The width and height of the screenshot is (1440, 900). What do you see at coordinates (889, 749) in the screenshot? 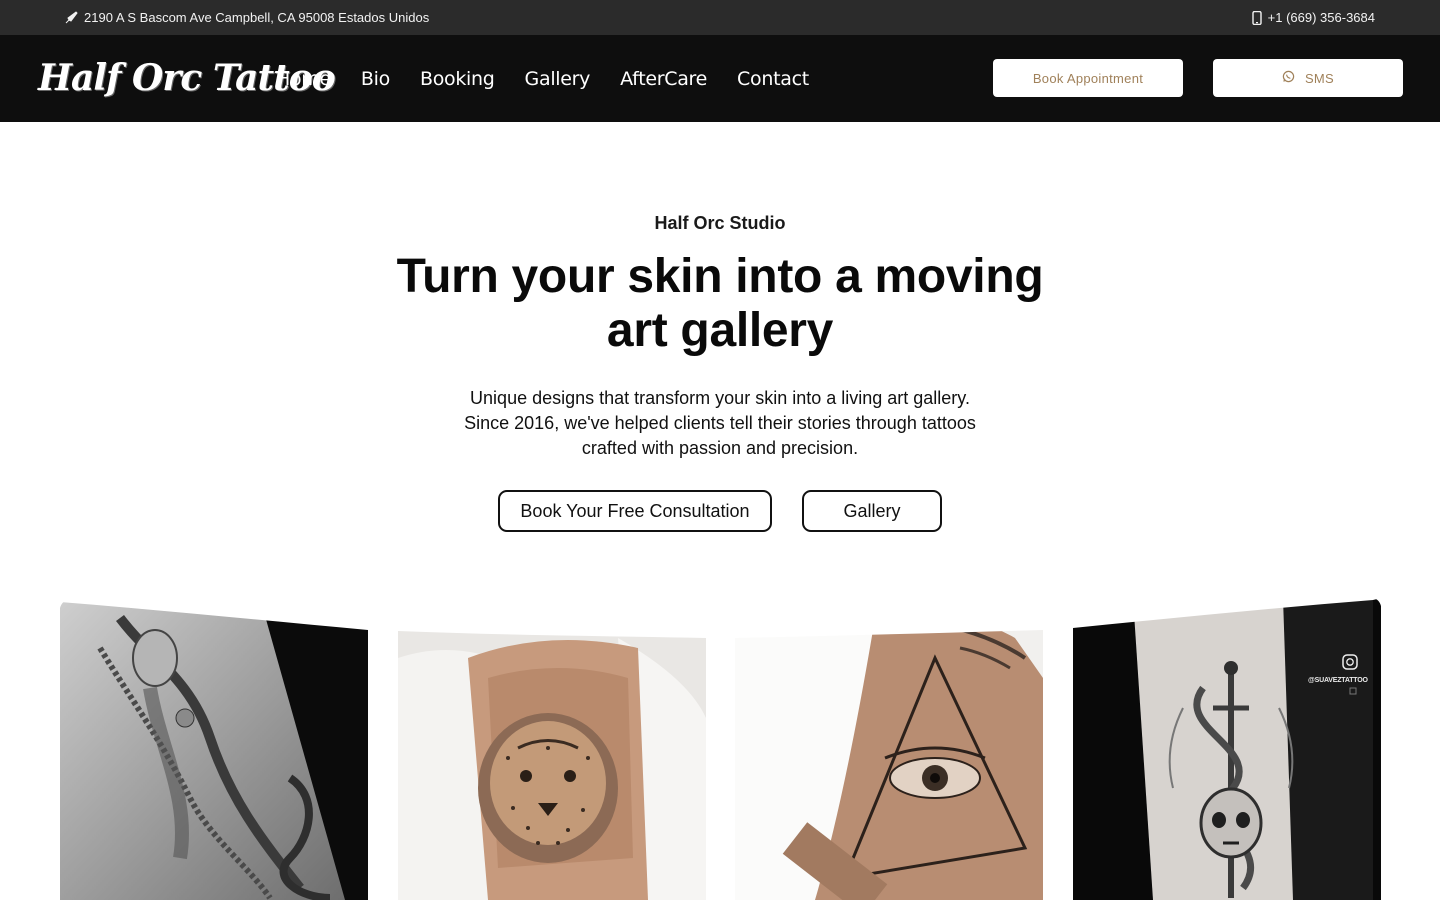
I see `tattoo-eye-triangle-image` at bounding box center [889, 749].